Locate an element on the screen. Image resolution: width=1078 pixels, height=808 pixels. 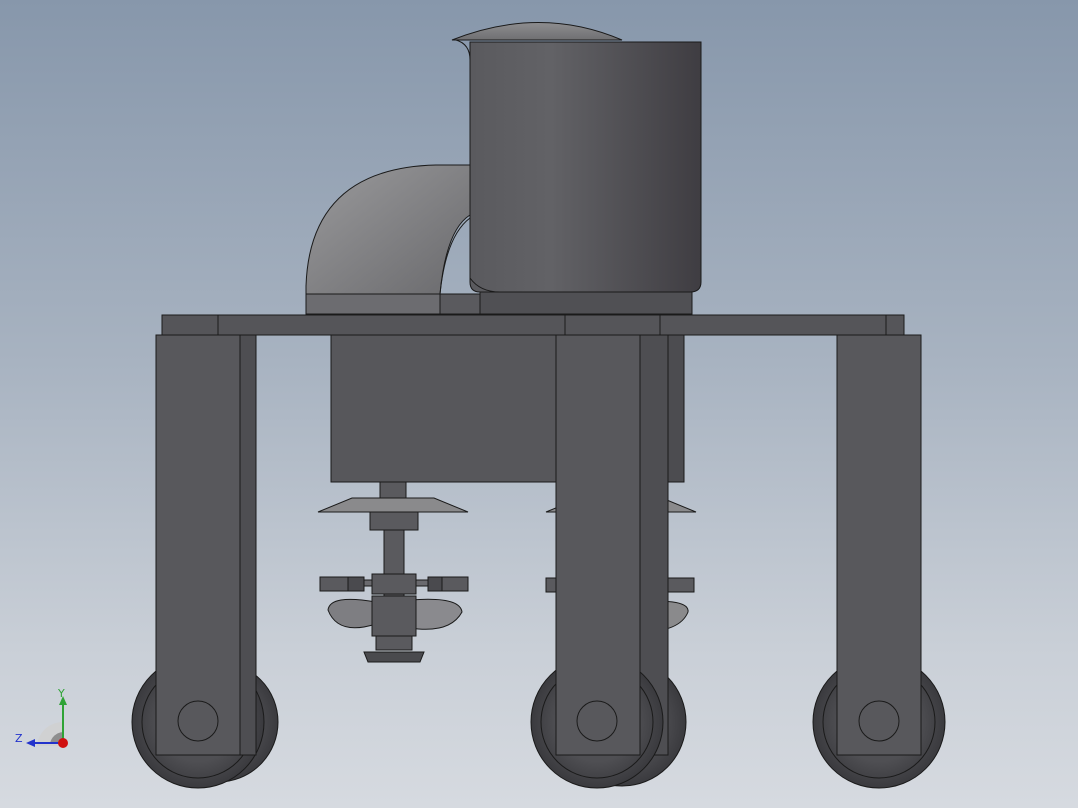
y-axis-label: Y is located at coordinates (61, 693).